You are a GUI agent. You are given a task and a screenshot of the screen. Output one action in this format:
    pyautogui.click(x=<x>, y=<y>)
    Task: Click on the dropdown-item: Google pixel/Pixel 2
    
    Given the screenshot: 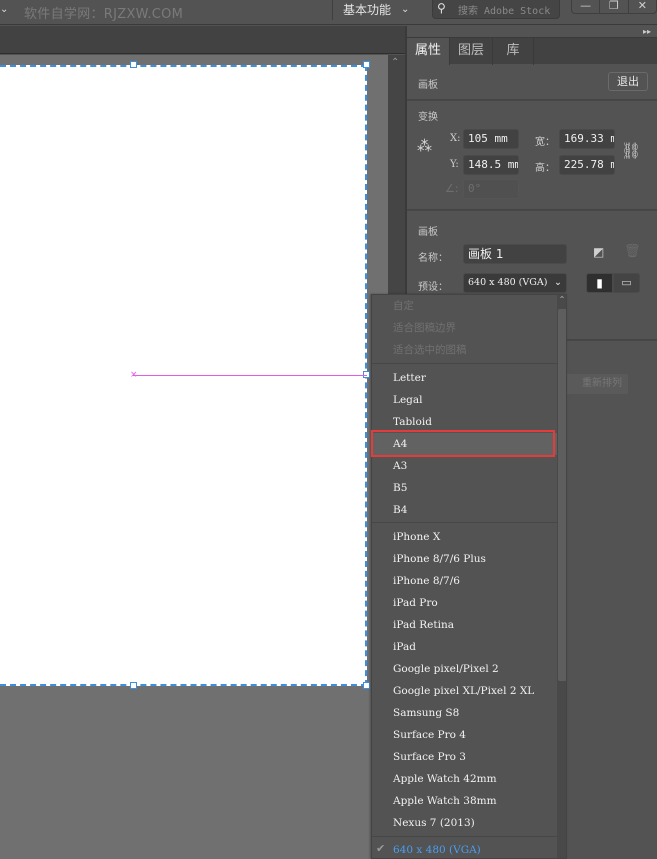 What is the action you would take?
    pyautogui.click(x=465, y=669)
    